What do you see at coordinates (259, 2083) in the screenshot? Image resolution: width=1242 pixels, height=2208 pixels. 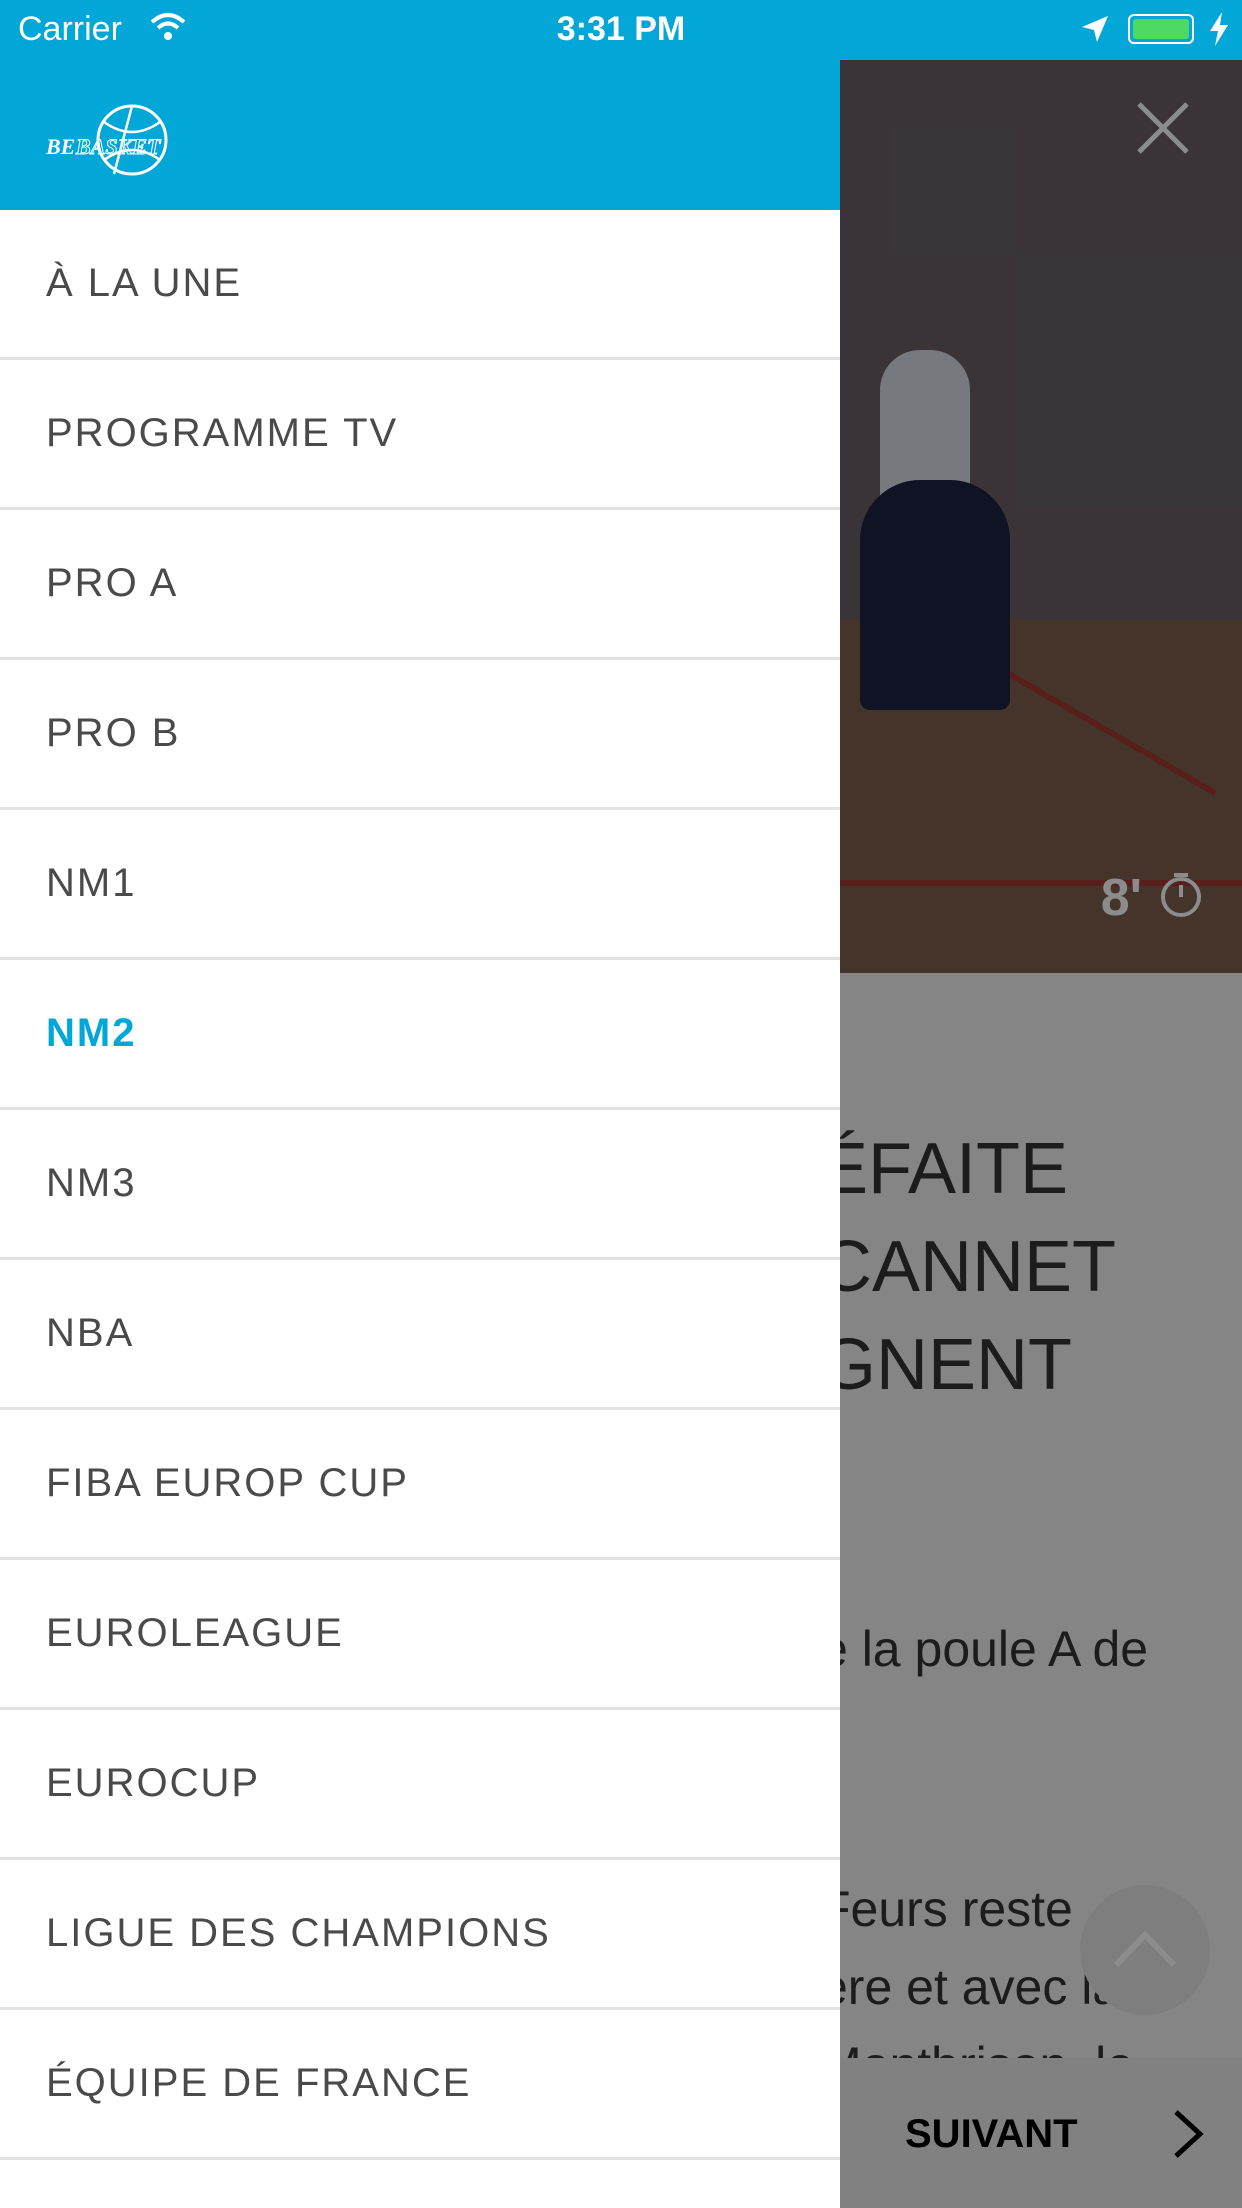 I see `menu-item-label: ÉQUIPE DE FRANCE` at bounding box center [259, 2083].